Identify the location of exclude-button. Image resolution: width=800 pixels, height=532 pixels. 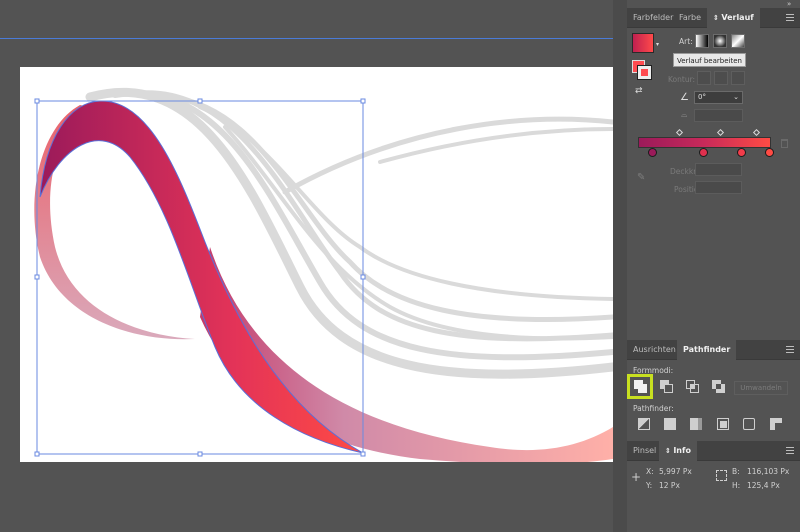
(719, 387).